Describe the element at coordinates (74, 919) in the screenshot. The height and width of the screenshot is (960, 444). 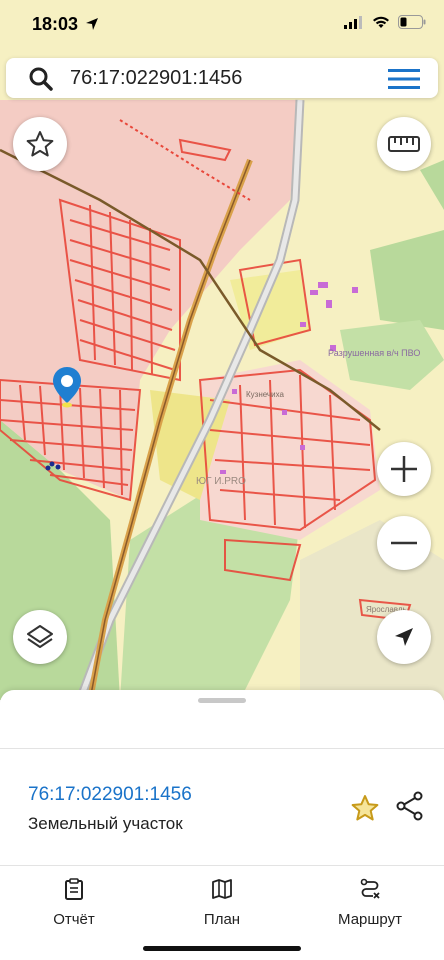
I see `tab-report-label: Отчёт` at that location.